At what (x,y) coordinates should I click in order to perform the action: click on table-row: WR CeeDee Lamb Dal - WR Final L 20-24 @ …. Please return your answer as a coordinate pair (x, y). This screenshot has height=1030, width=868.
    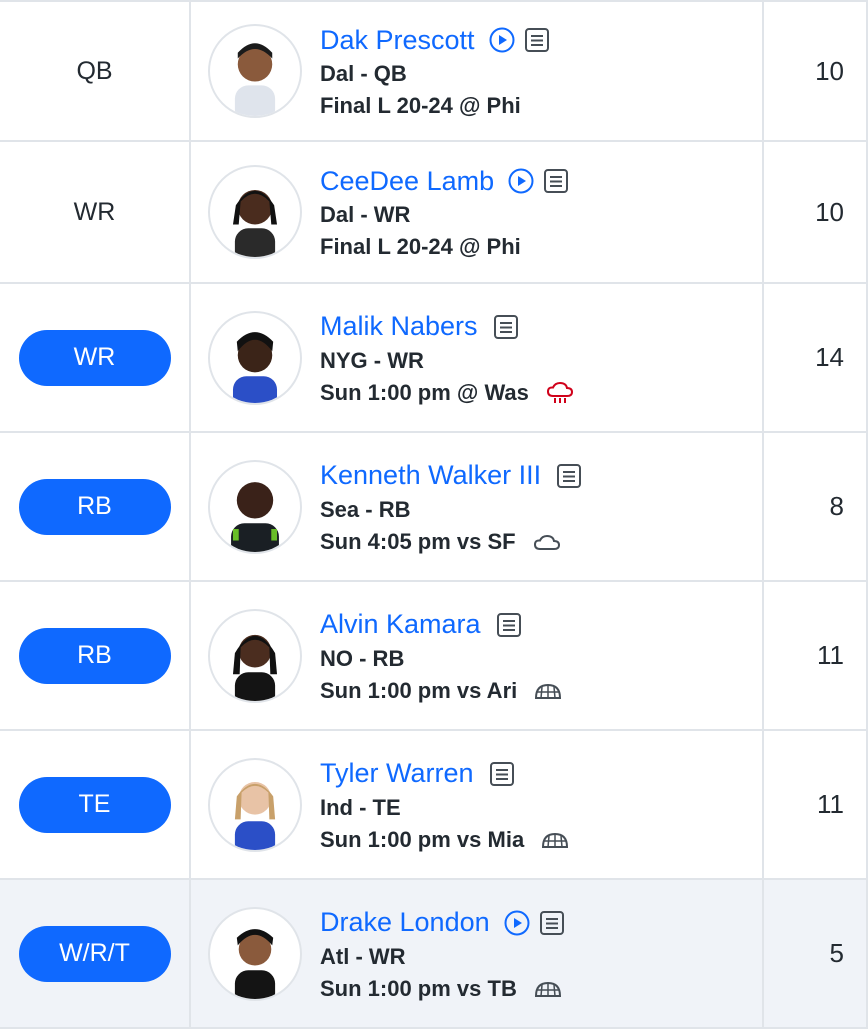
    Looking at the image, I should click on (434, 213).